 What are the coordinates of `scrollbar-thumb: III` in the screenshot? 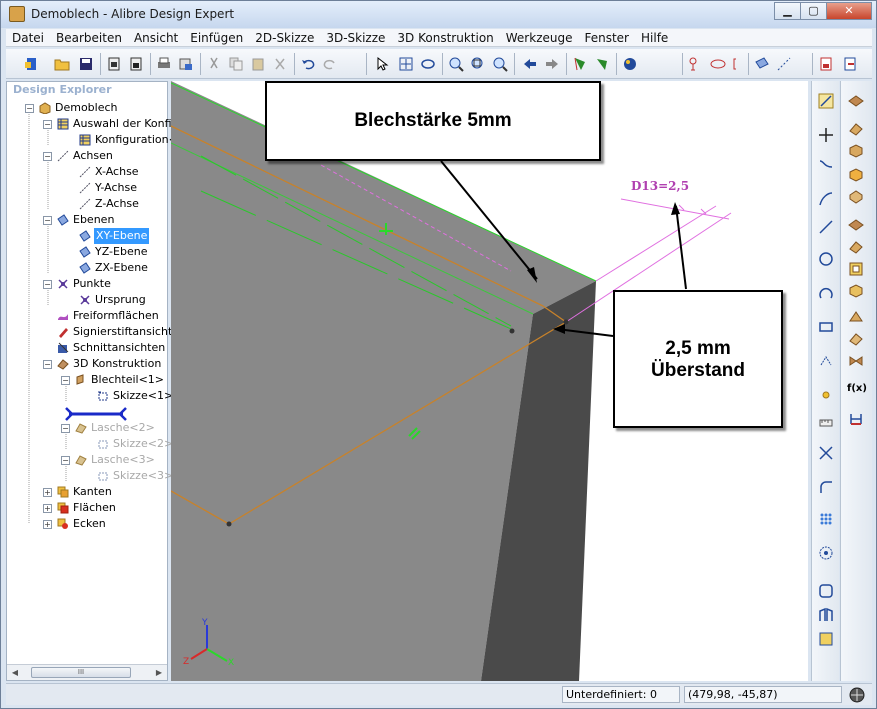 It's located at (81, 672).